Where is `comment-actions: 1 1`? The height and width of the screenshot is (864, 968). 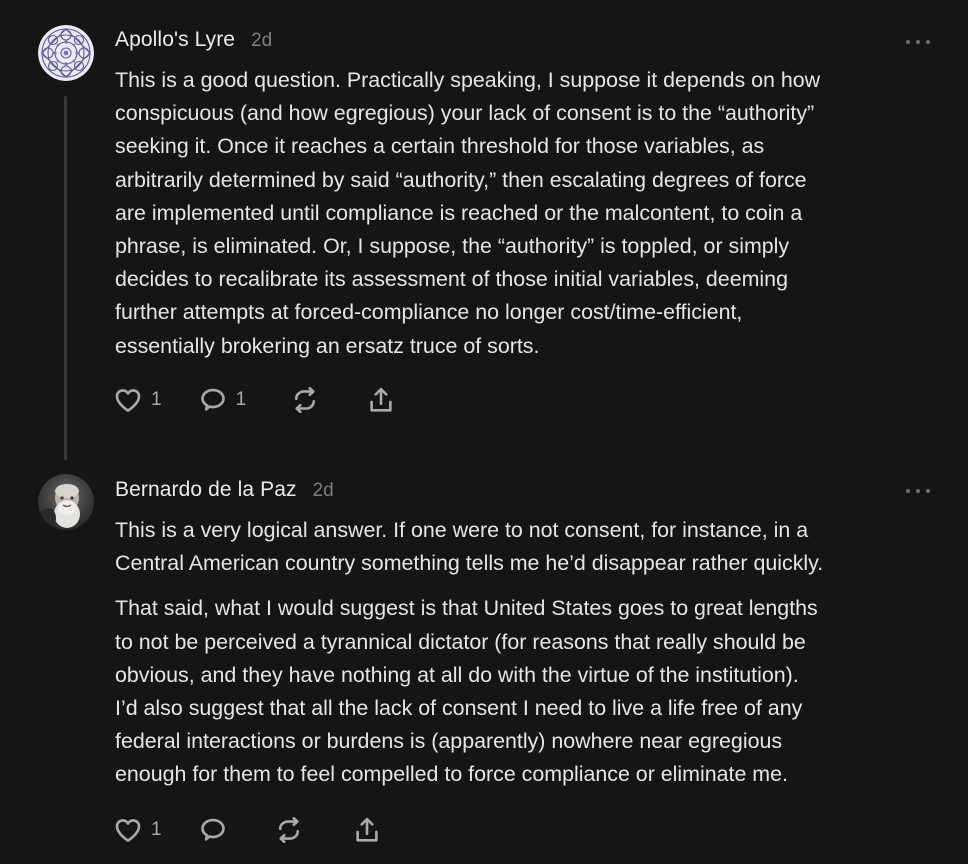 comment-actions: 1 1 is located at coordinates (254, 400).